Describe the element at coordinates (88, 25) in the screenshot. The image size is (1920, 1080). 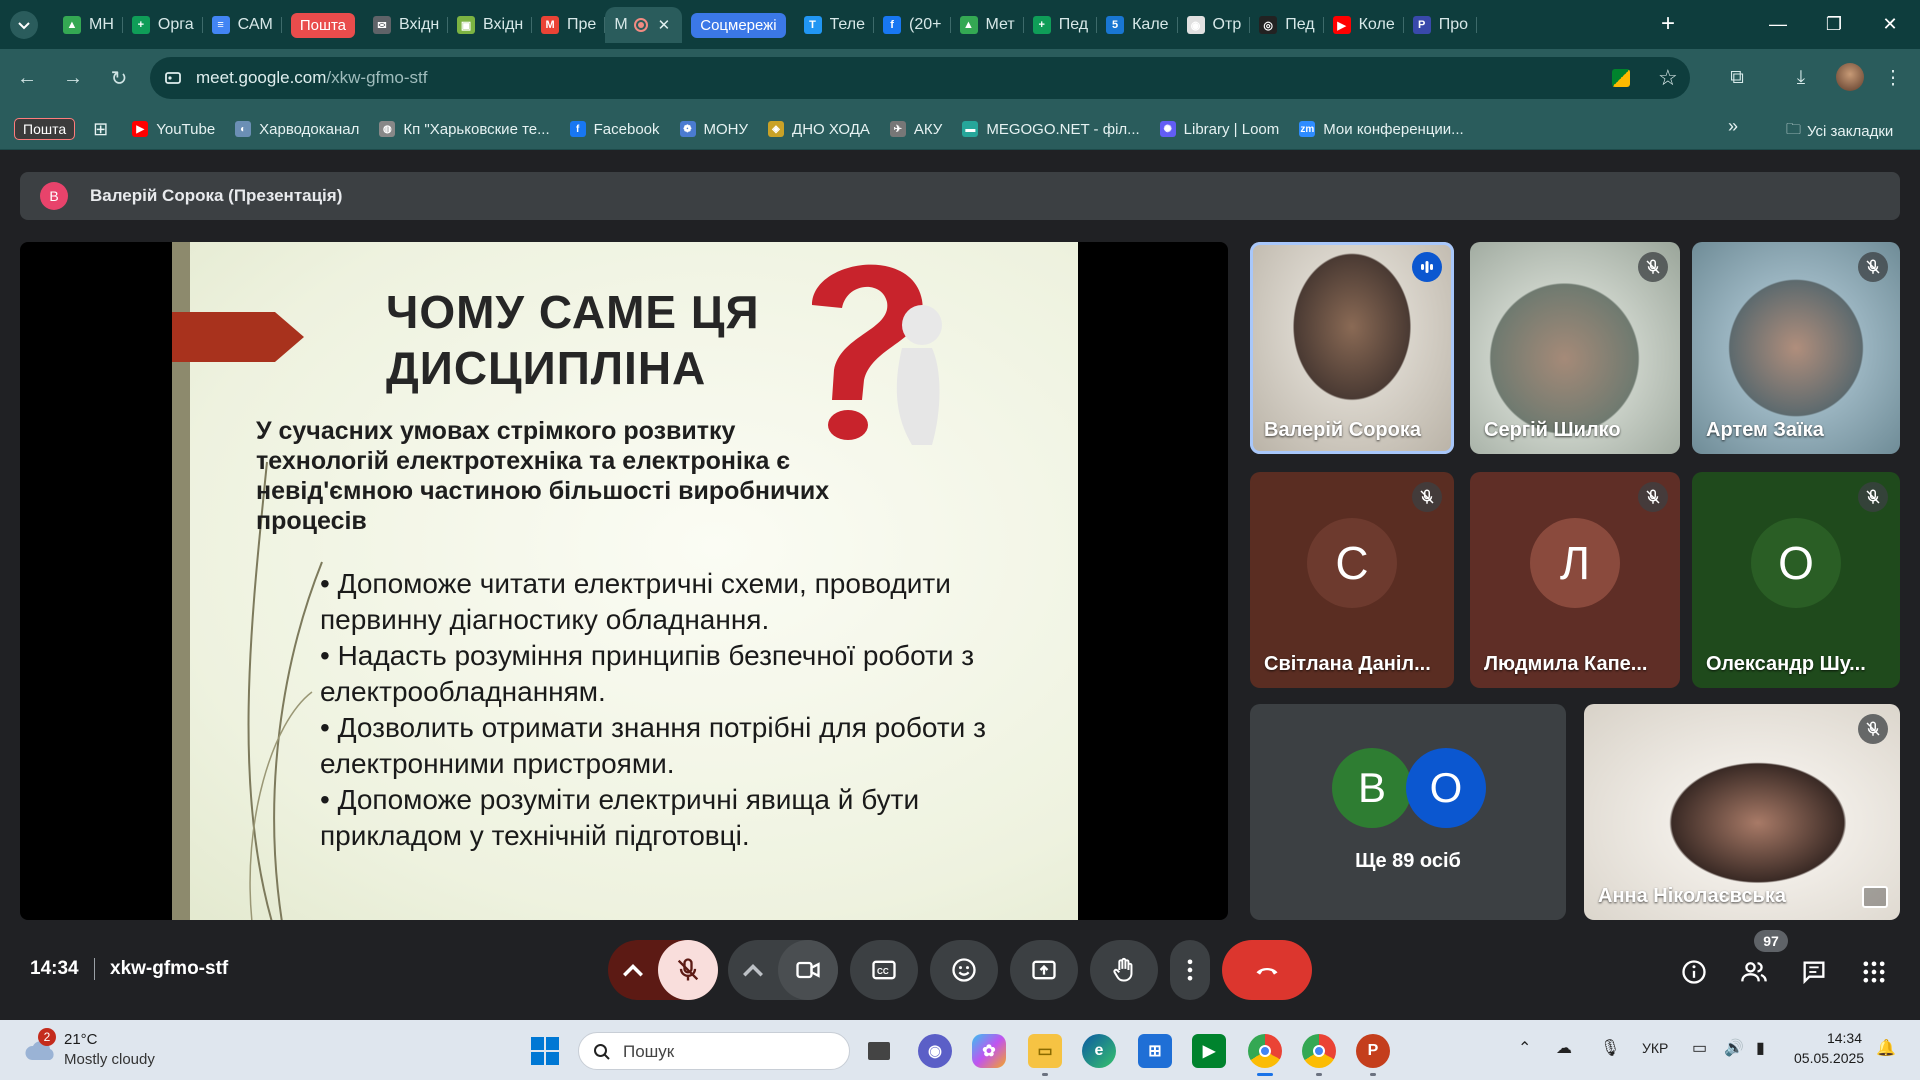
I see `tab: ▲ МН` at that location.